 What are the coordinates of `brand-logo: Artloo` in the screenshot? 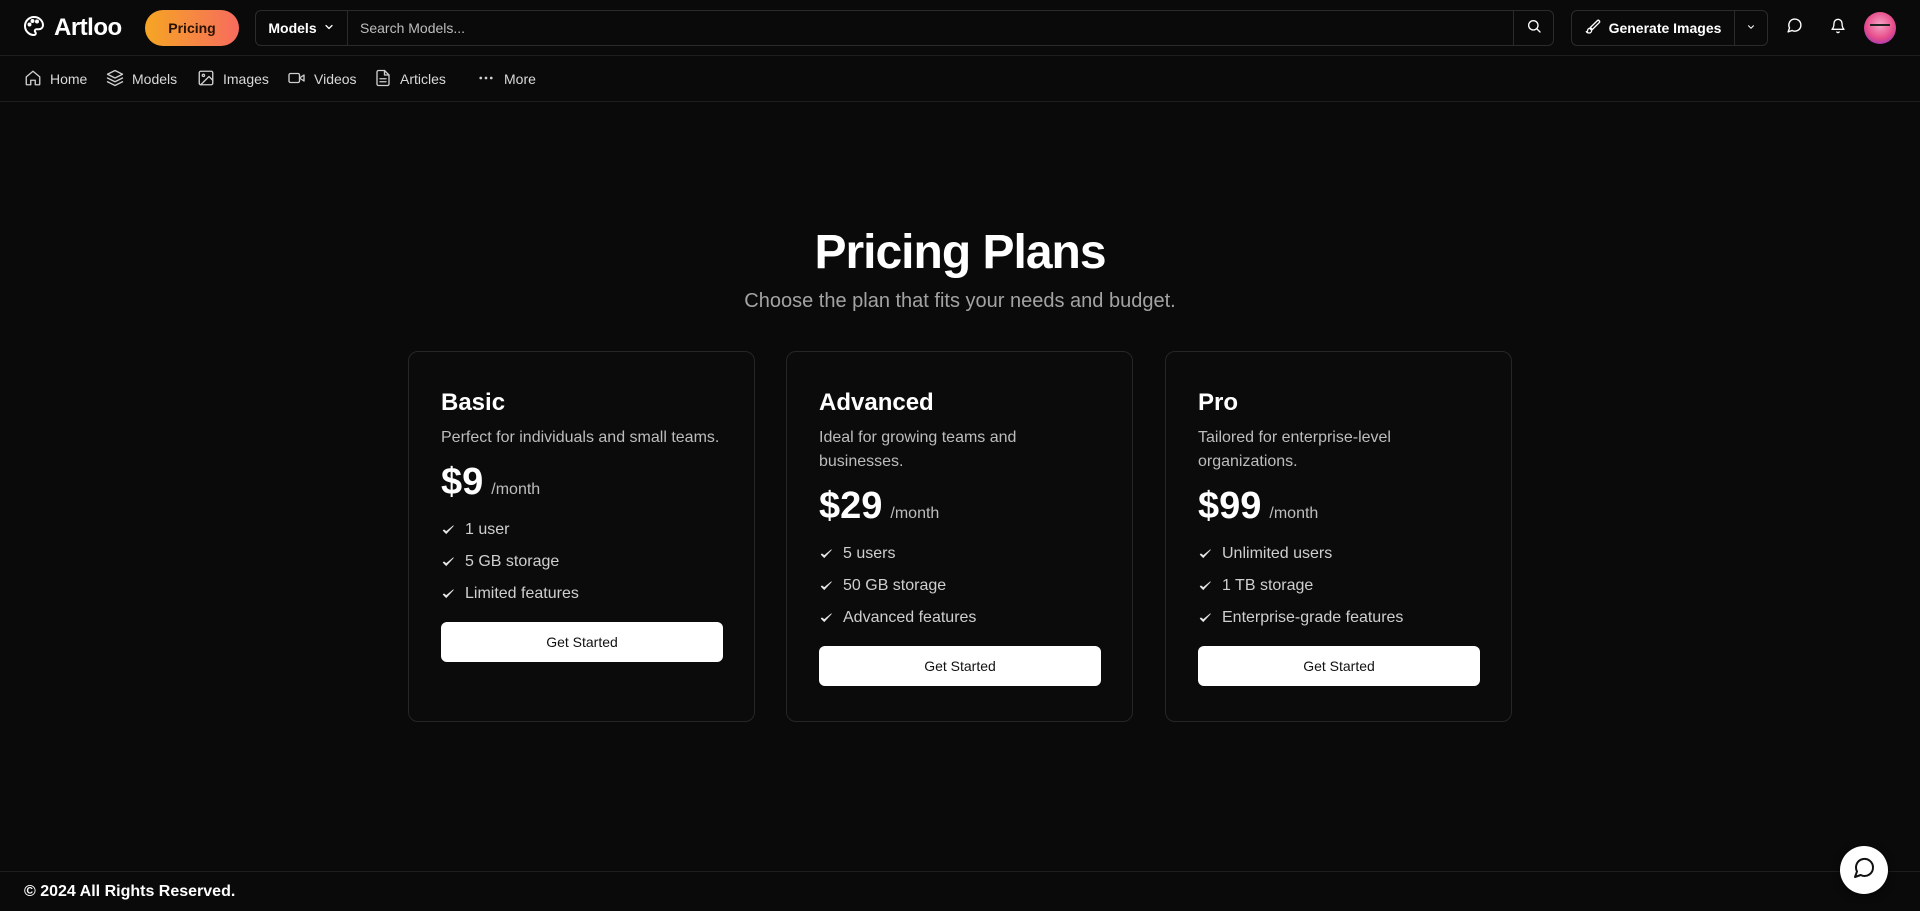 It's located at (72, 28).